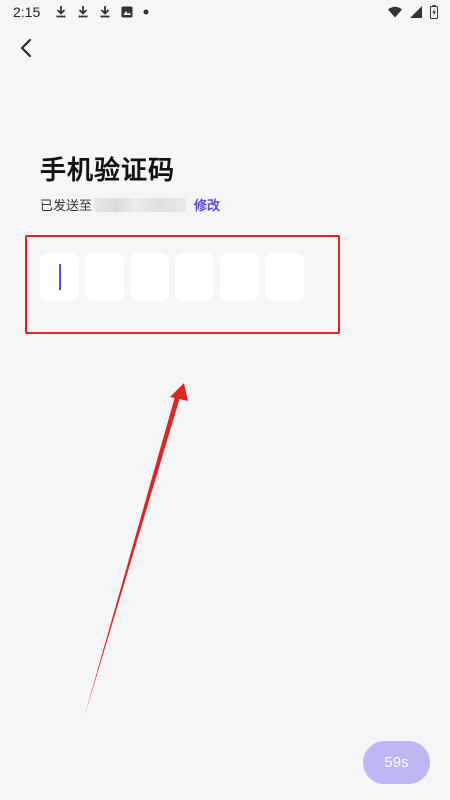  I want to click on status-bar: 2:15, so click(225, 12).